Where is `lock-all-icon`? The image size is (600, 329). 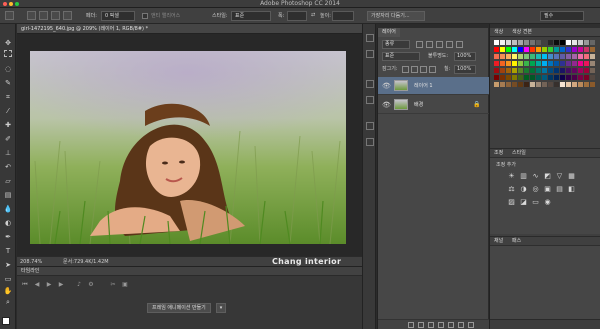
lock-all-icon is located at coordinates (432, 69).